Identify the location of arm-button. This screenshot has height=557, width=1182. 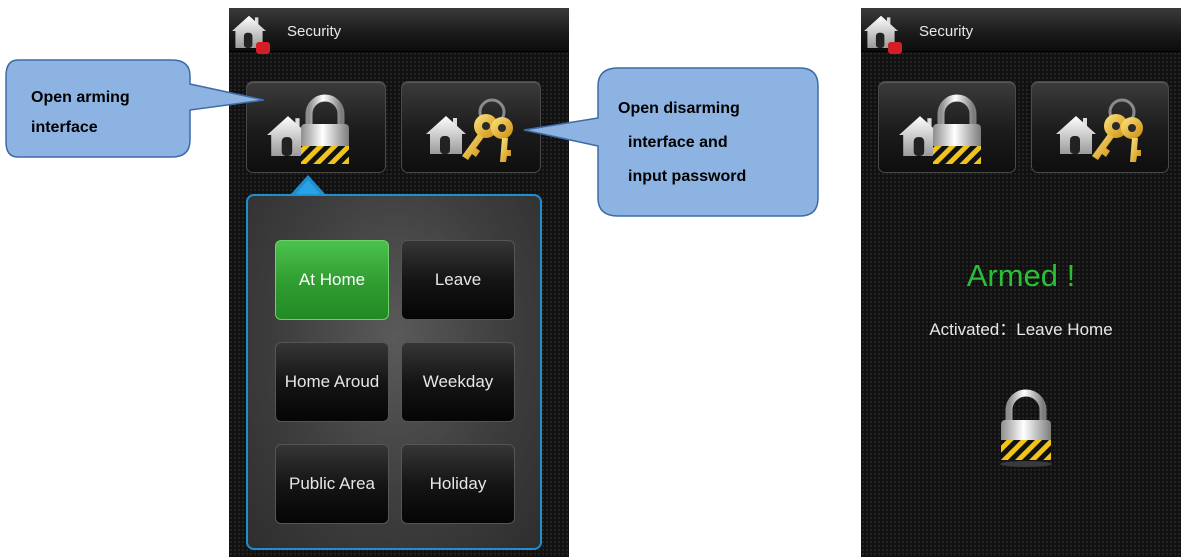
(947, 127).